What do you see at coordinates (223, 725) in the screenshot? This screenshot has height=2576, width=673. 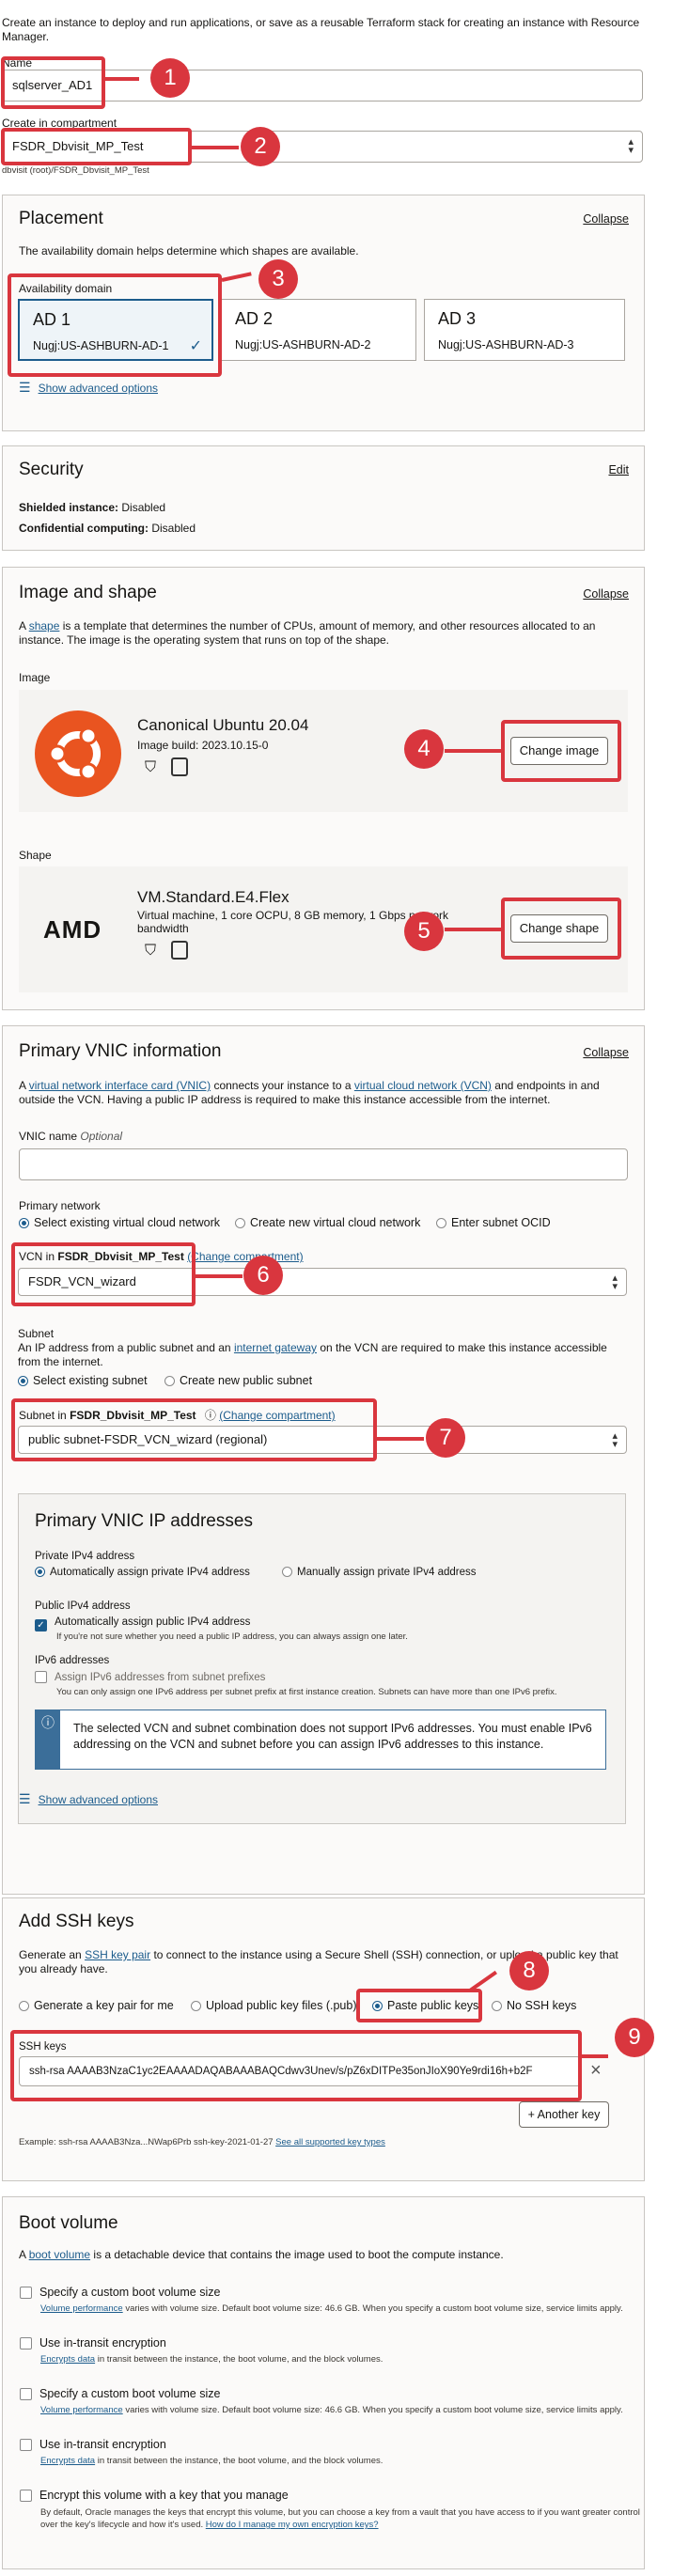 I see `image-name: Canonical Ubuntu 20.04` at bounding box center [223, 725].